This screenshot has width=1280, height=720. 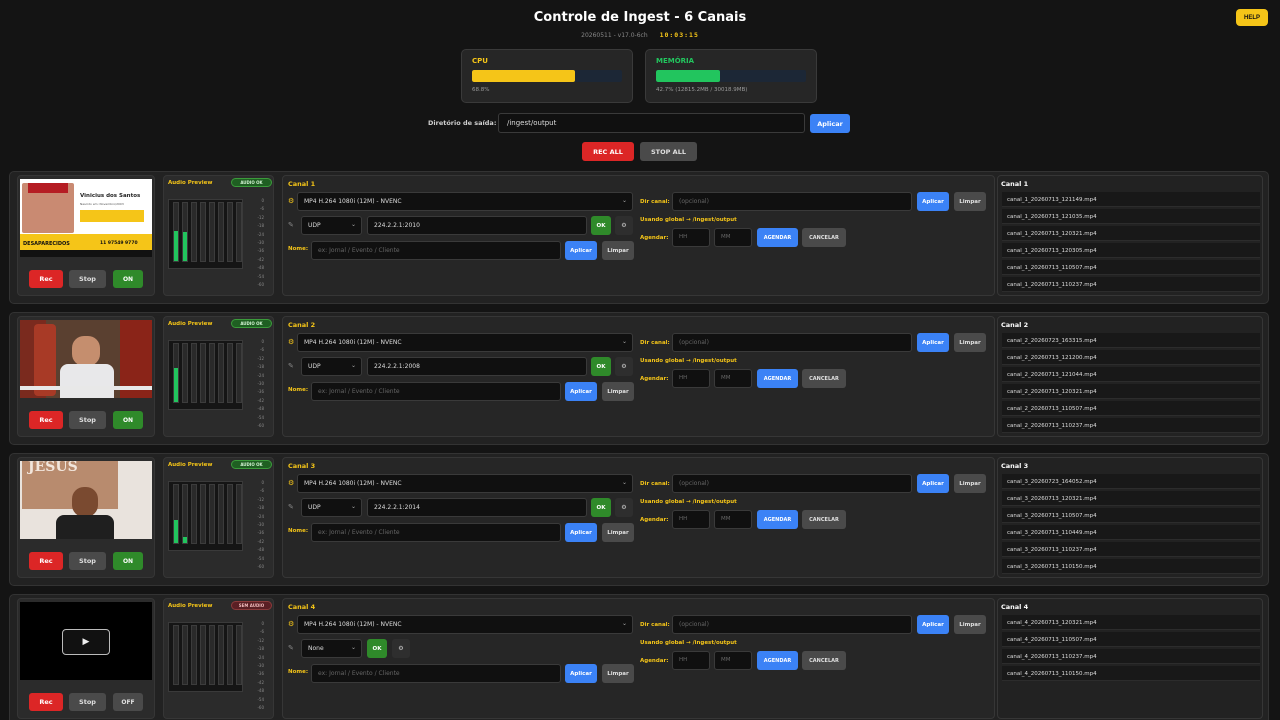 What do you see at coordinates (1131, 515) in the screenshot?
I see `file-item: canal_3_20260713_110507.mp4` at bounding box center [1131, 515].